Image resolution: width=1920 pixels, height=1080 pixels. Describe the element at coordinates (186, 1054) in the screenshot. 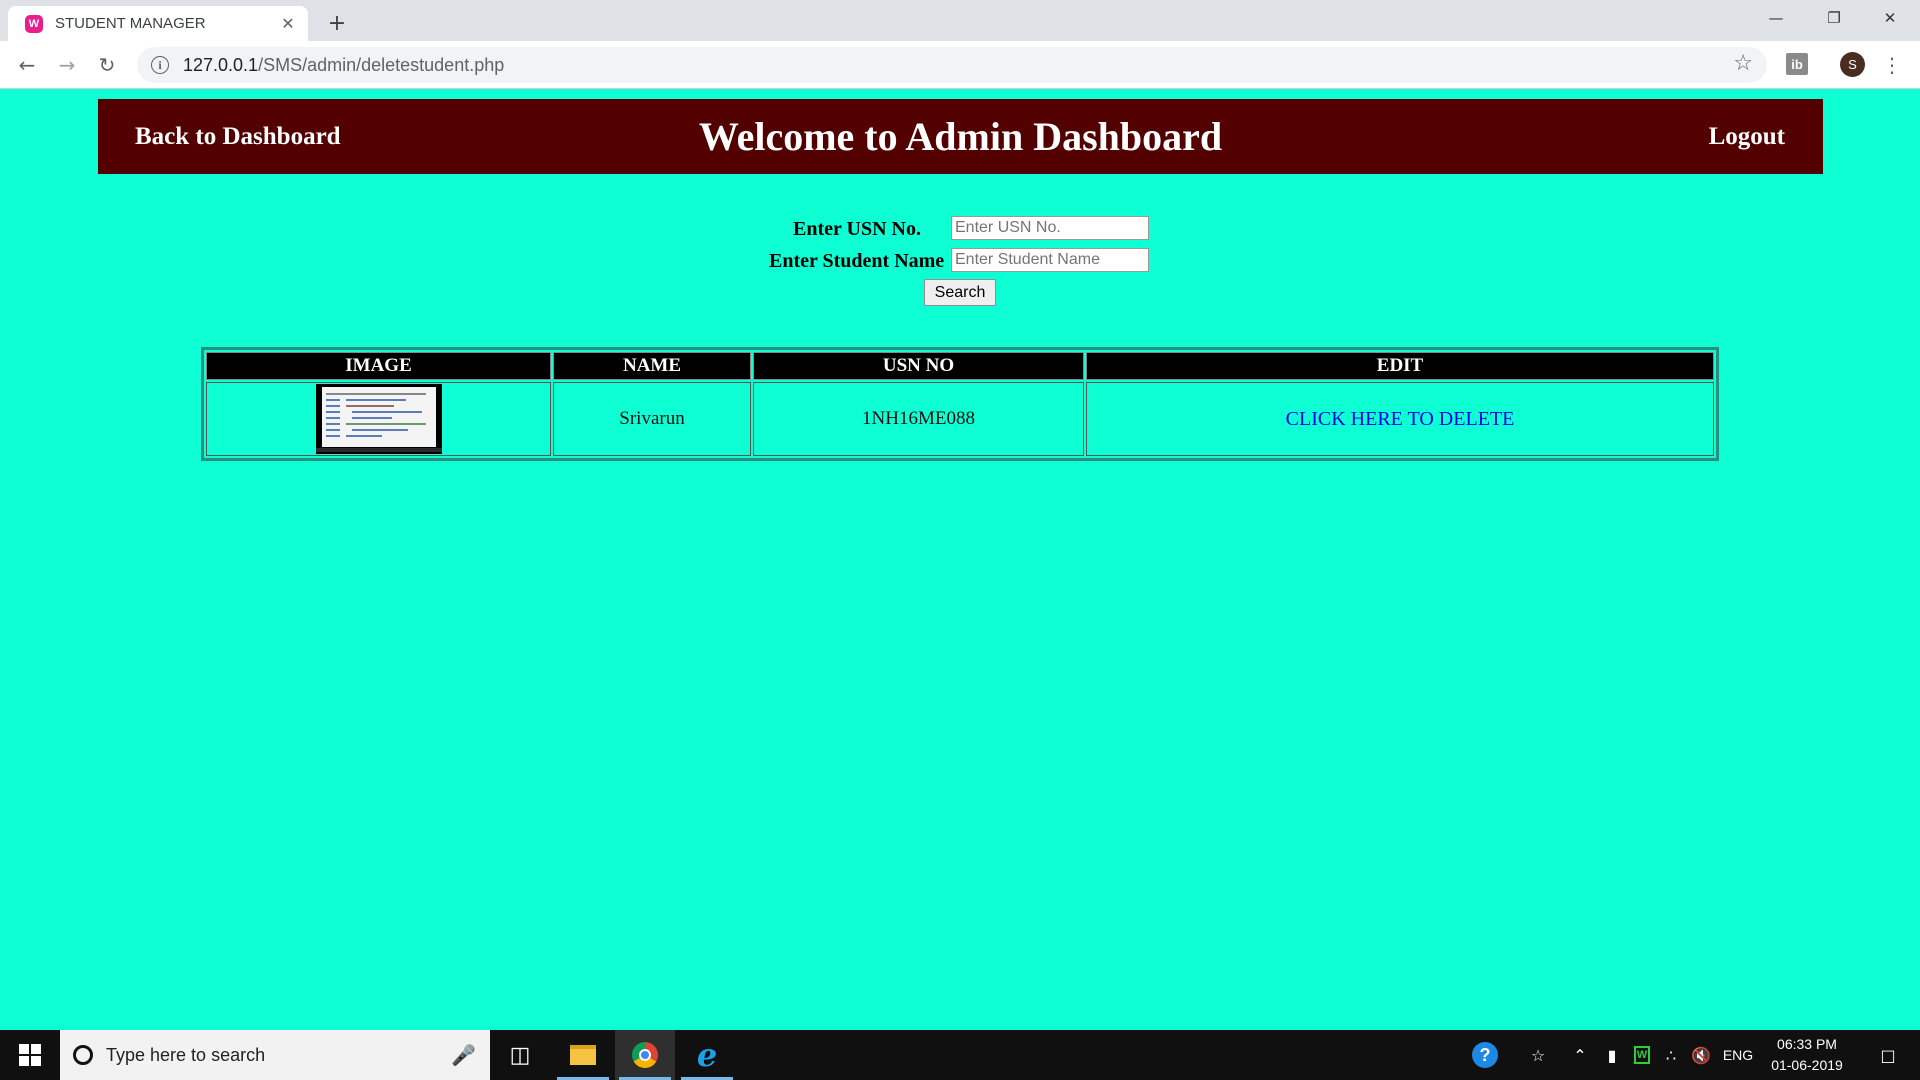

I see `taskbar-search-placeholder: Type here to search` at that location.